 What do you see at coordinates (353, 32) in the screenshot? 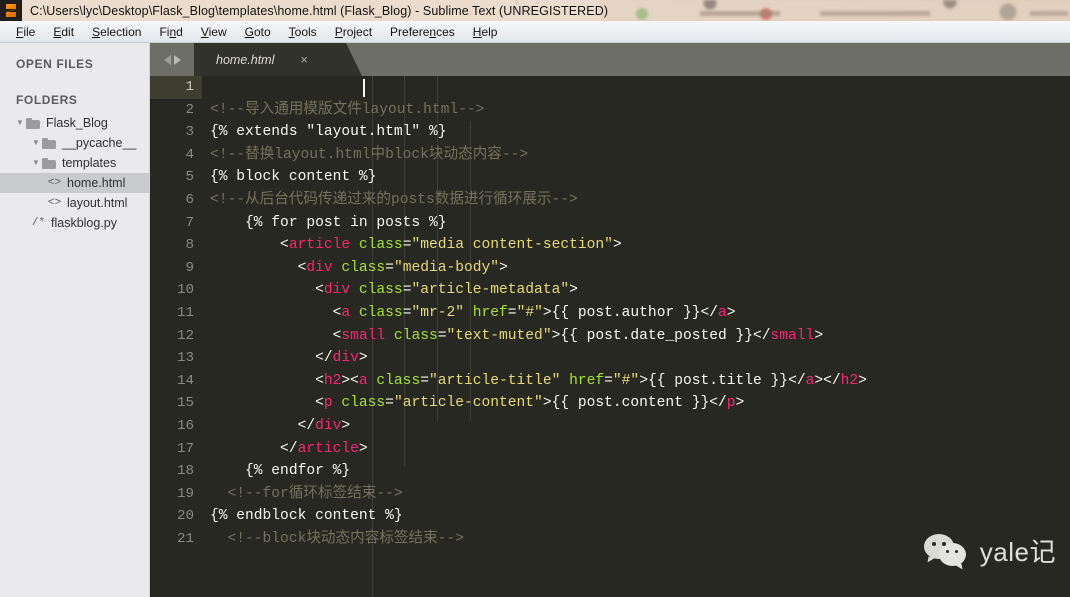
I see `menu-item-project: Project` at bounding box center [353, 32].